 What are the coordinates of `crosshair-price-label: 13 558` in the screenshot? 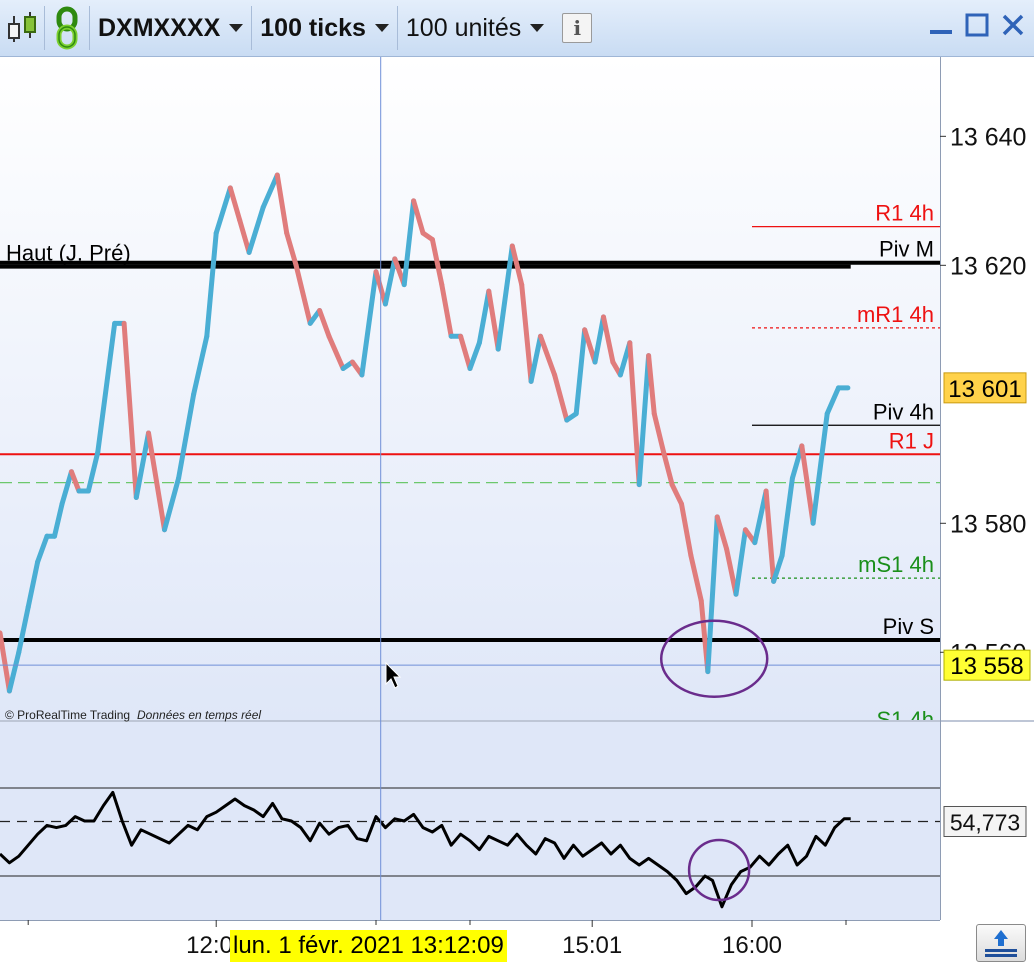 It's located at (986, 666).